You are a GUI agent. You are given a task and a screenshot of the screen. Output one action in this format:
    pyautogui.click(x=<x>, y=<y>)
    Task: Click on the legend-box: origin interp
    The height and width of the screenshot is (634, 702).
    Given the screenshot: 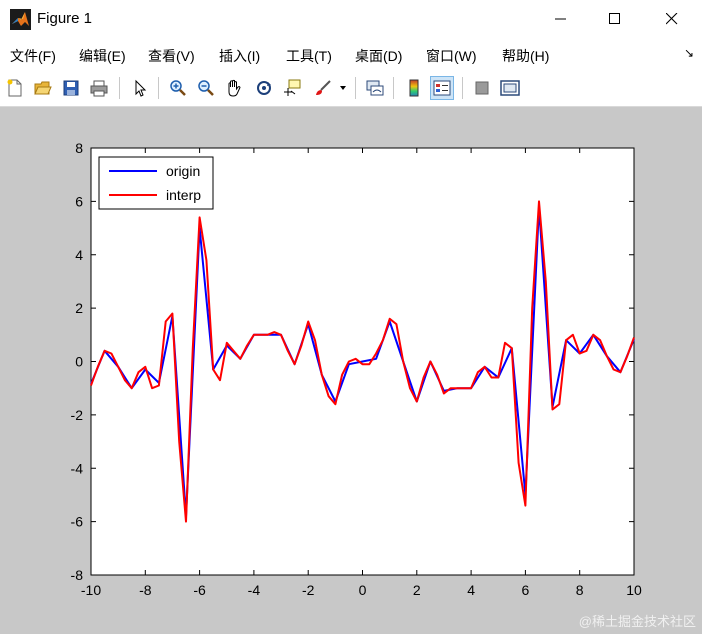 What is the action you would take?
    pyautogui.click(x=156, y=183)
    